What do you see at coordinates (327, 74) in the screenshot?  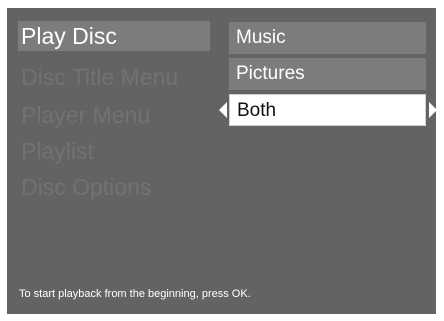 I see `option-pictures: Pictures` at bounding box center [327, 74].